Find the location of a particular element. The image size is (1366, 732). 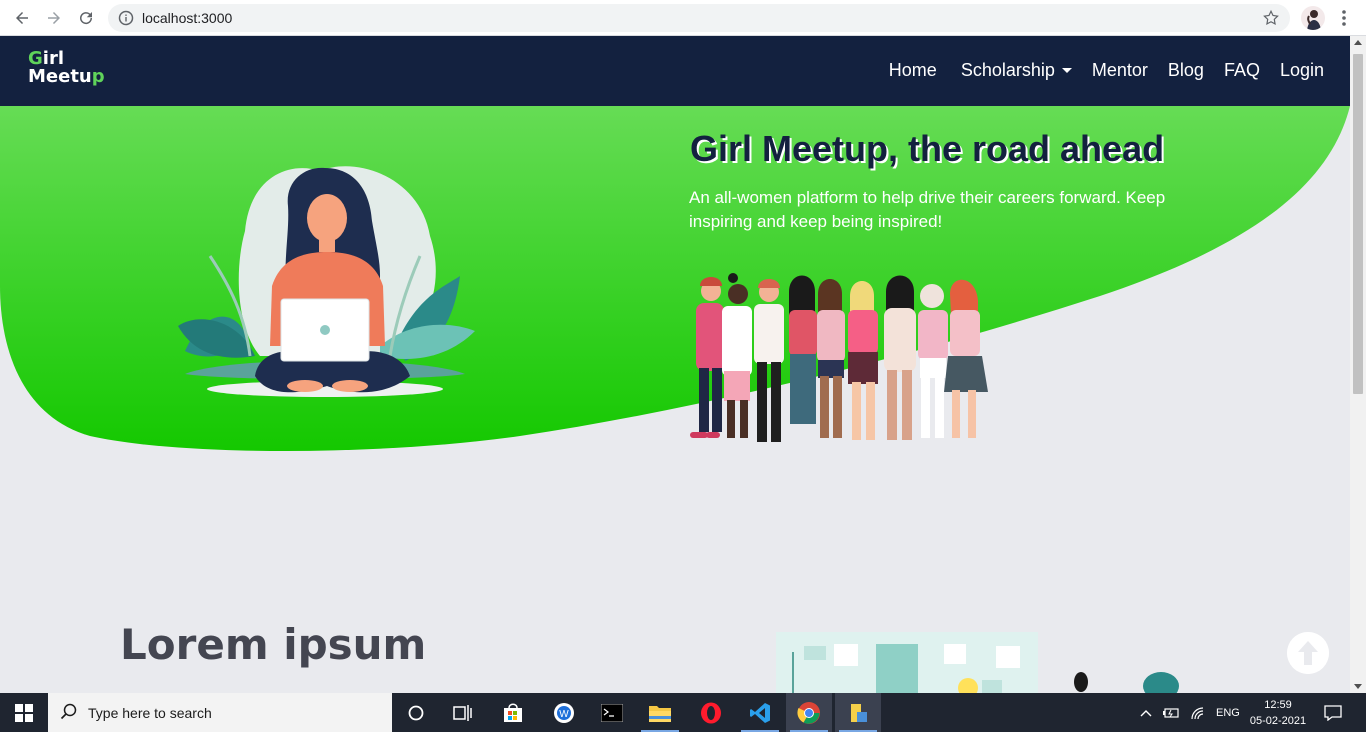

scrollbar-thumb is located at coordinates (1358, 224).